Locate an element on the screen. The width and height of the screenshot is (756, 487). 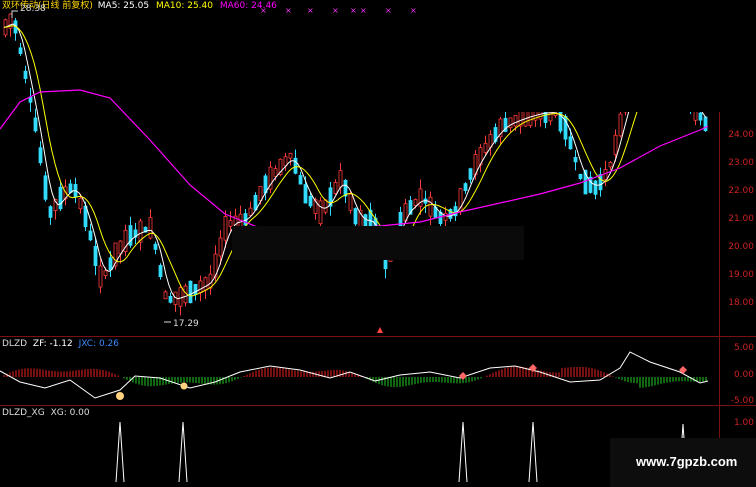
dlzd-header: DLZD ZF: -1.12 JXC: 0.26 is located at coordinates (60, 344).